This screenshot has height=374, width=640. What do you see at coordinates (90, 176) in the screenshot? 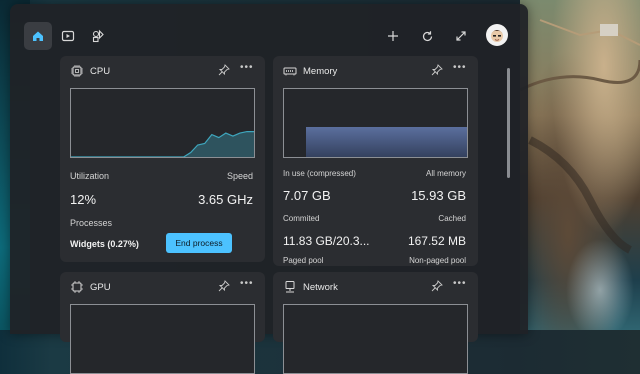
I see `utilization-label: Utilization` at bounding box center [90, 176].